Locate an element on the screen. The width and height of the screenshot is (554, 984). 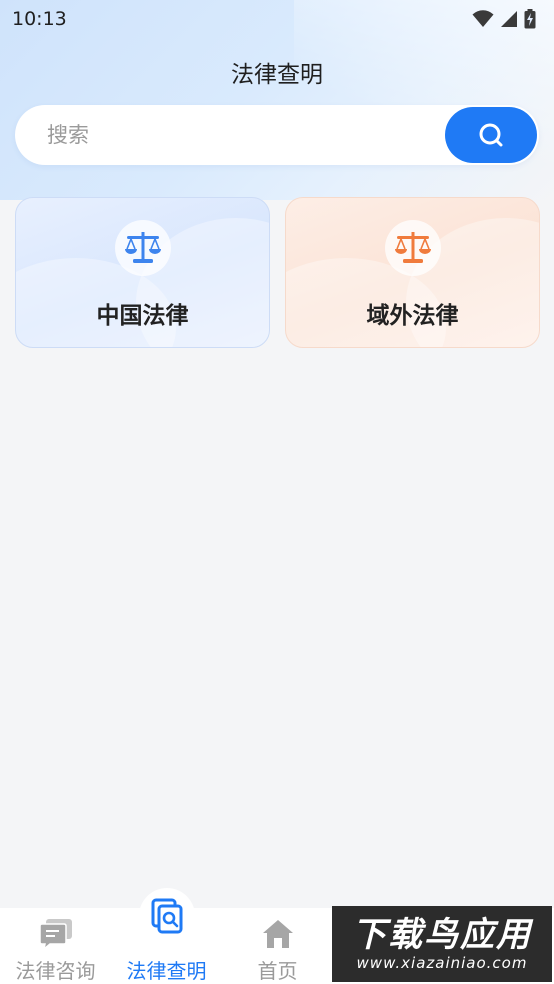
tab-label: 法律咨询 is located at coordinates (55, 971).